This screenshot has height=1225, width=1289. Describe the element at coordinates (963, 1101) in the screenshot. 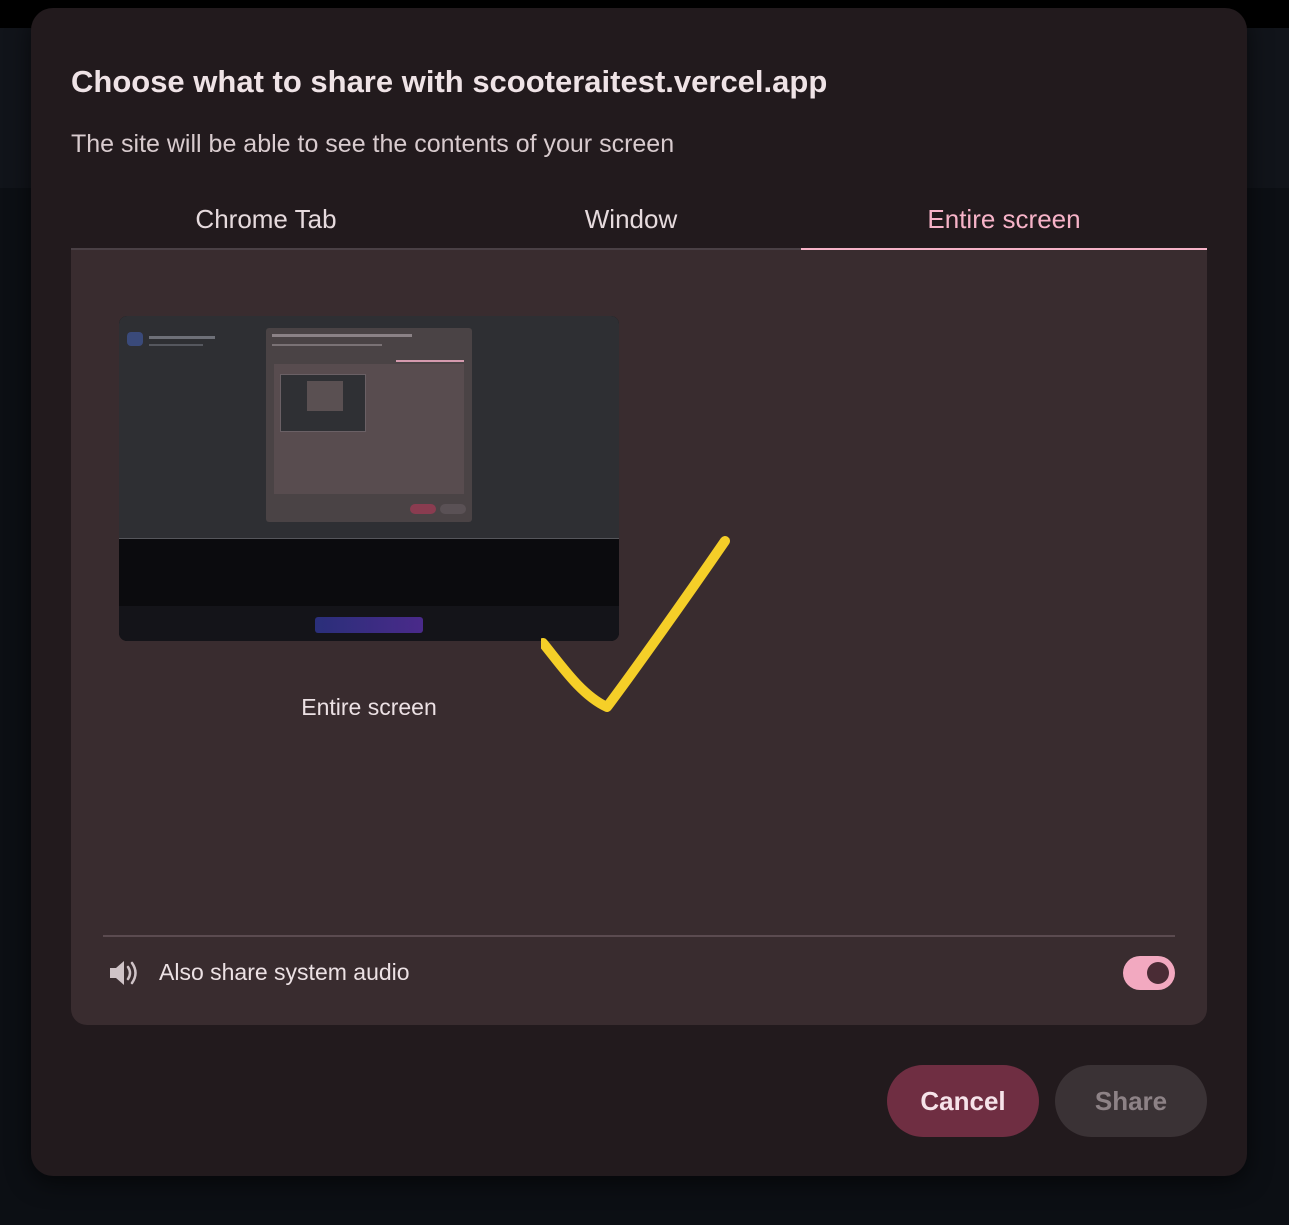

I see `cancel-button: Cancel` at that location.